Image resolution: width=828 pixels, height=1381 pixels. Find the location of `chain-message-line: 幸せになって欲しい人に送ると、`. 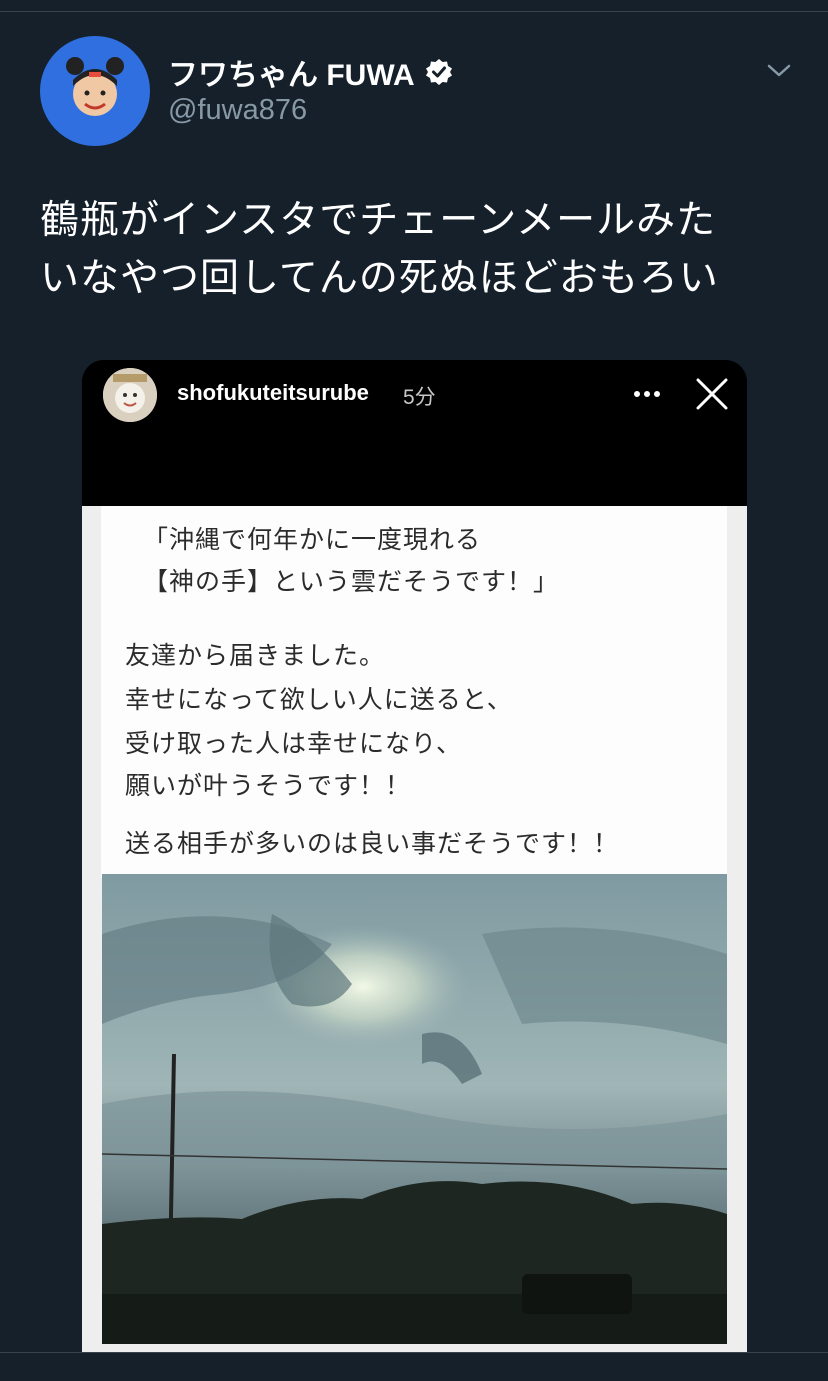

chain-message-line: 幸せになって欲しい人に送ると、 is located at coordinates (319, 699).